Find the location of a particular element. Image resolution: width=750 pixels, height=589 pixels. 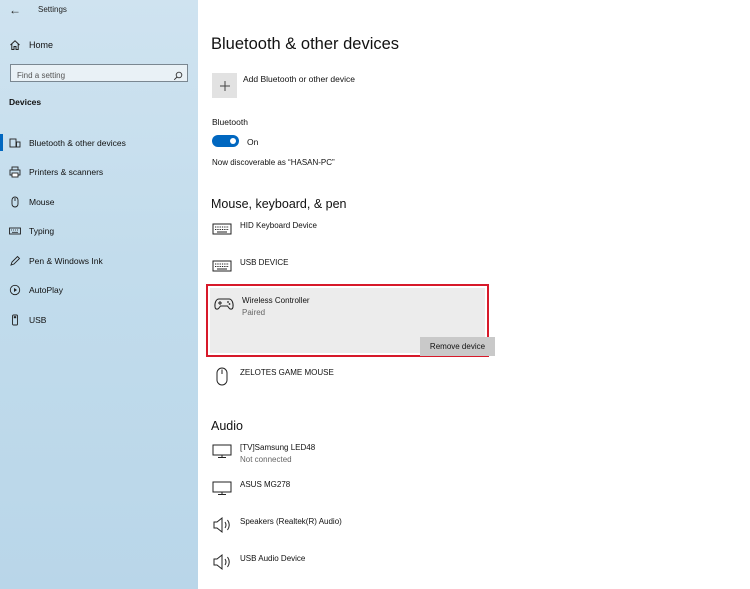

add-device-label: Add Bluetooth or other device is located at coordinates (299, 79).